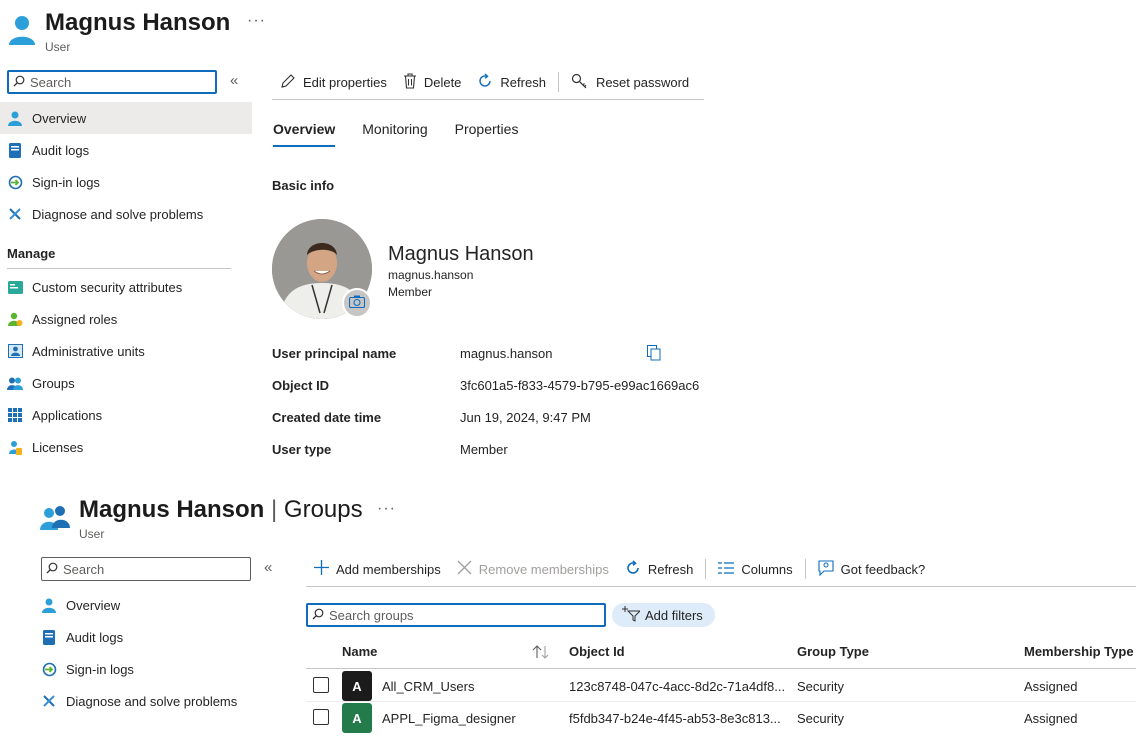  Describe the element at coordinates (172, 509) in the screenshot. I see `groups-title-name: Magnus Hanson` at that location.